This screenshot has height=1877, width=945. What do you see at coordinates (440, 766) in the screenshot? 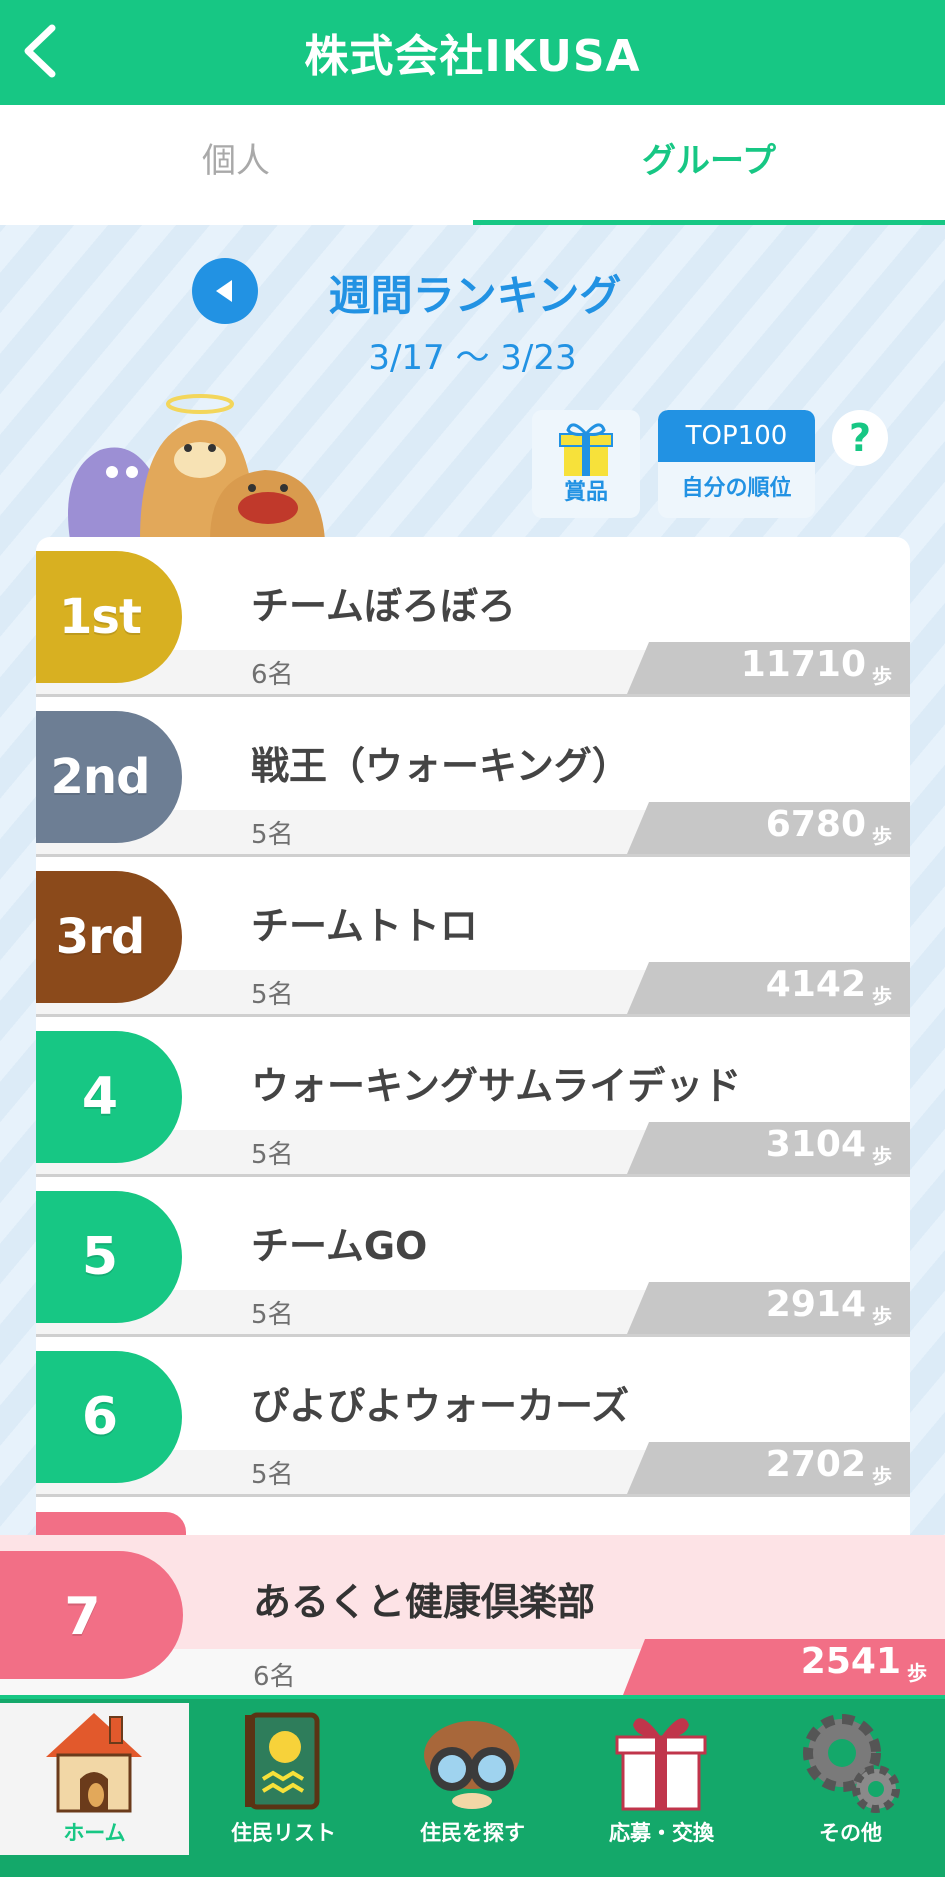
I see `team-name: 戦王（ウォーキング）` at bounding box center [440, 766].